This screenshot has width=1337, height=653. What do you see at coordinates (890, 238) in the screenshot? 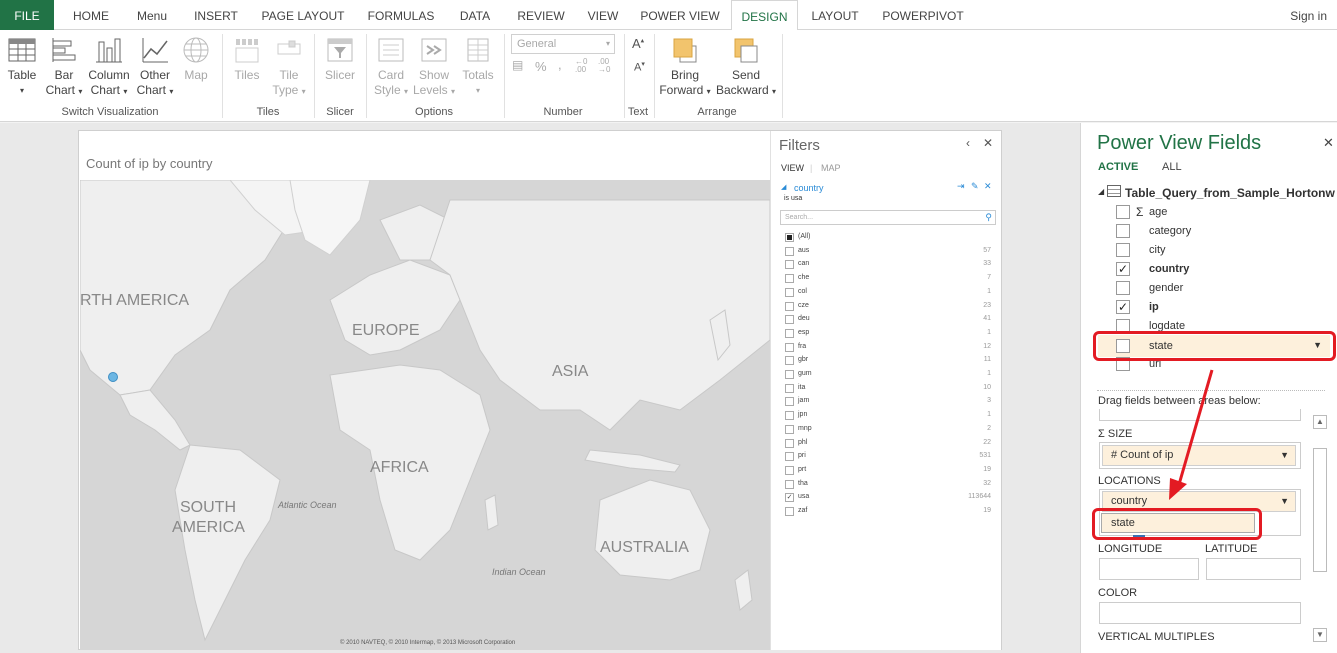
I see `filter-value-row: (All)` at bounding box center [890, 238].